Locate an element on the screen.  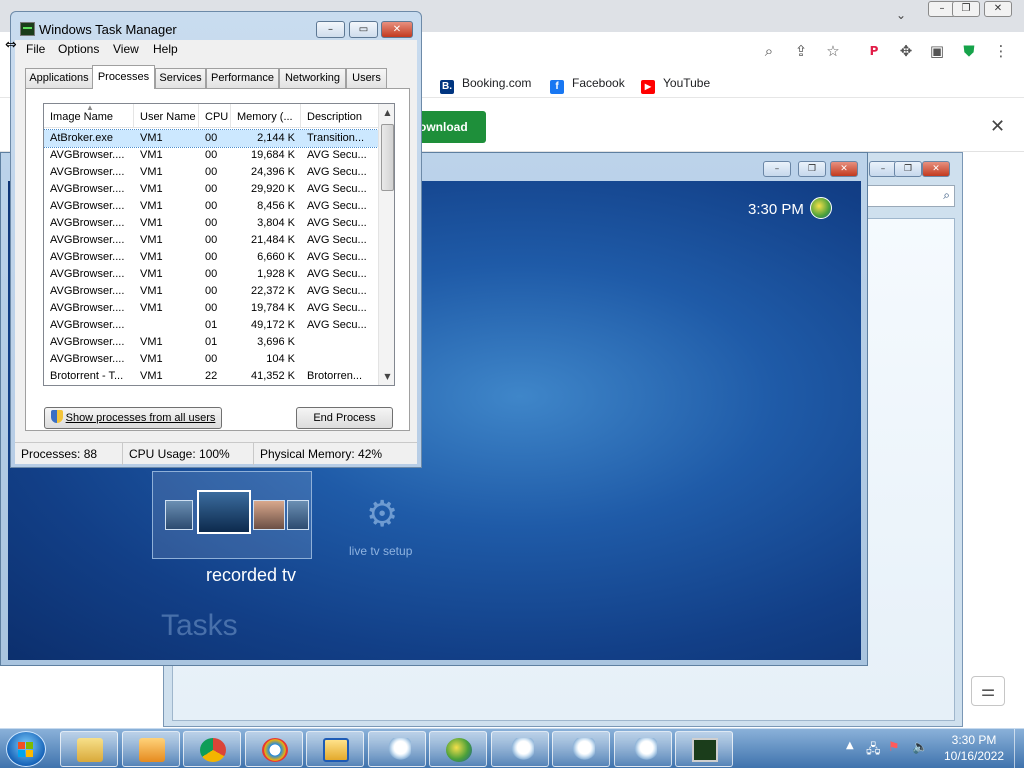
cell-mem: 21,484 K is located at coordinates (272, 240).